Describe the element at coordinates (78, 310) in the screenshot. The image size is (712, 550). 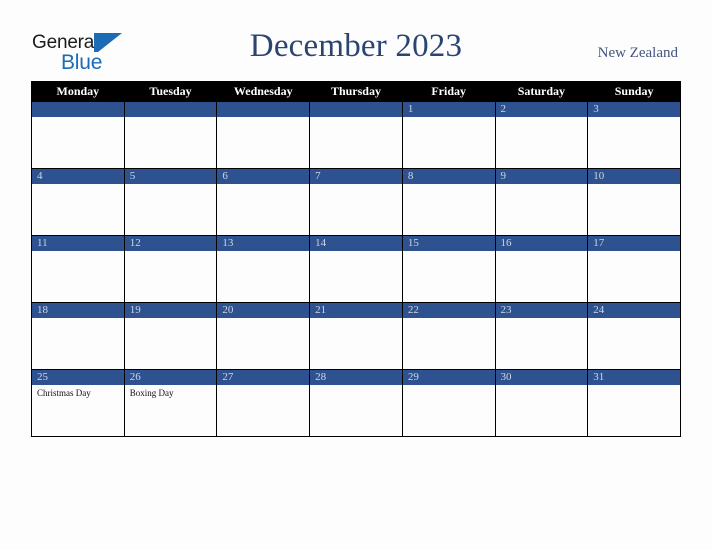
I see `day-number: 18` at that location.